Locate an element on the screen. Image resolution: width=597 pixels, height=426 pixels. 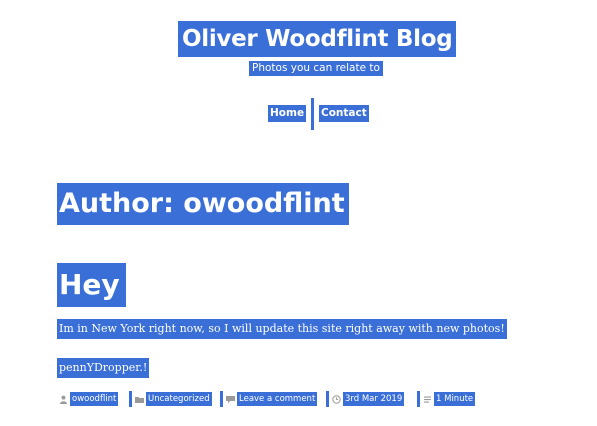
post-read-time: 1 Minute is located at coordinates (455, 399).